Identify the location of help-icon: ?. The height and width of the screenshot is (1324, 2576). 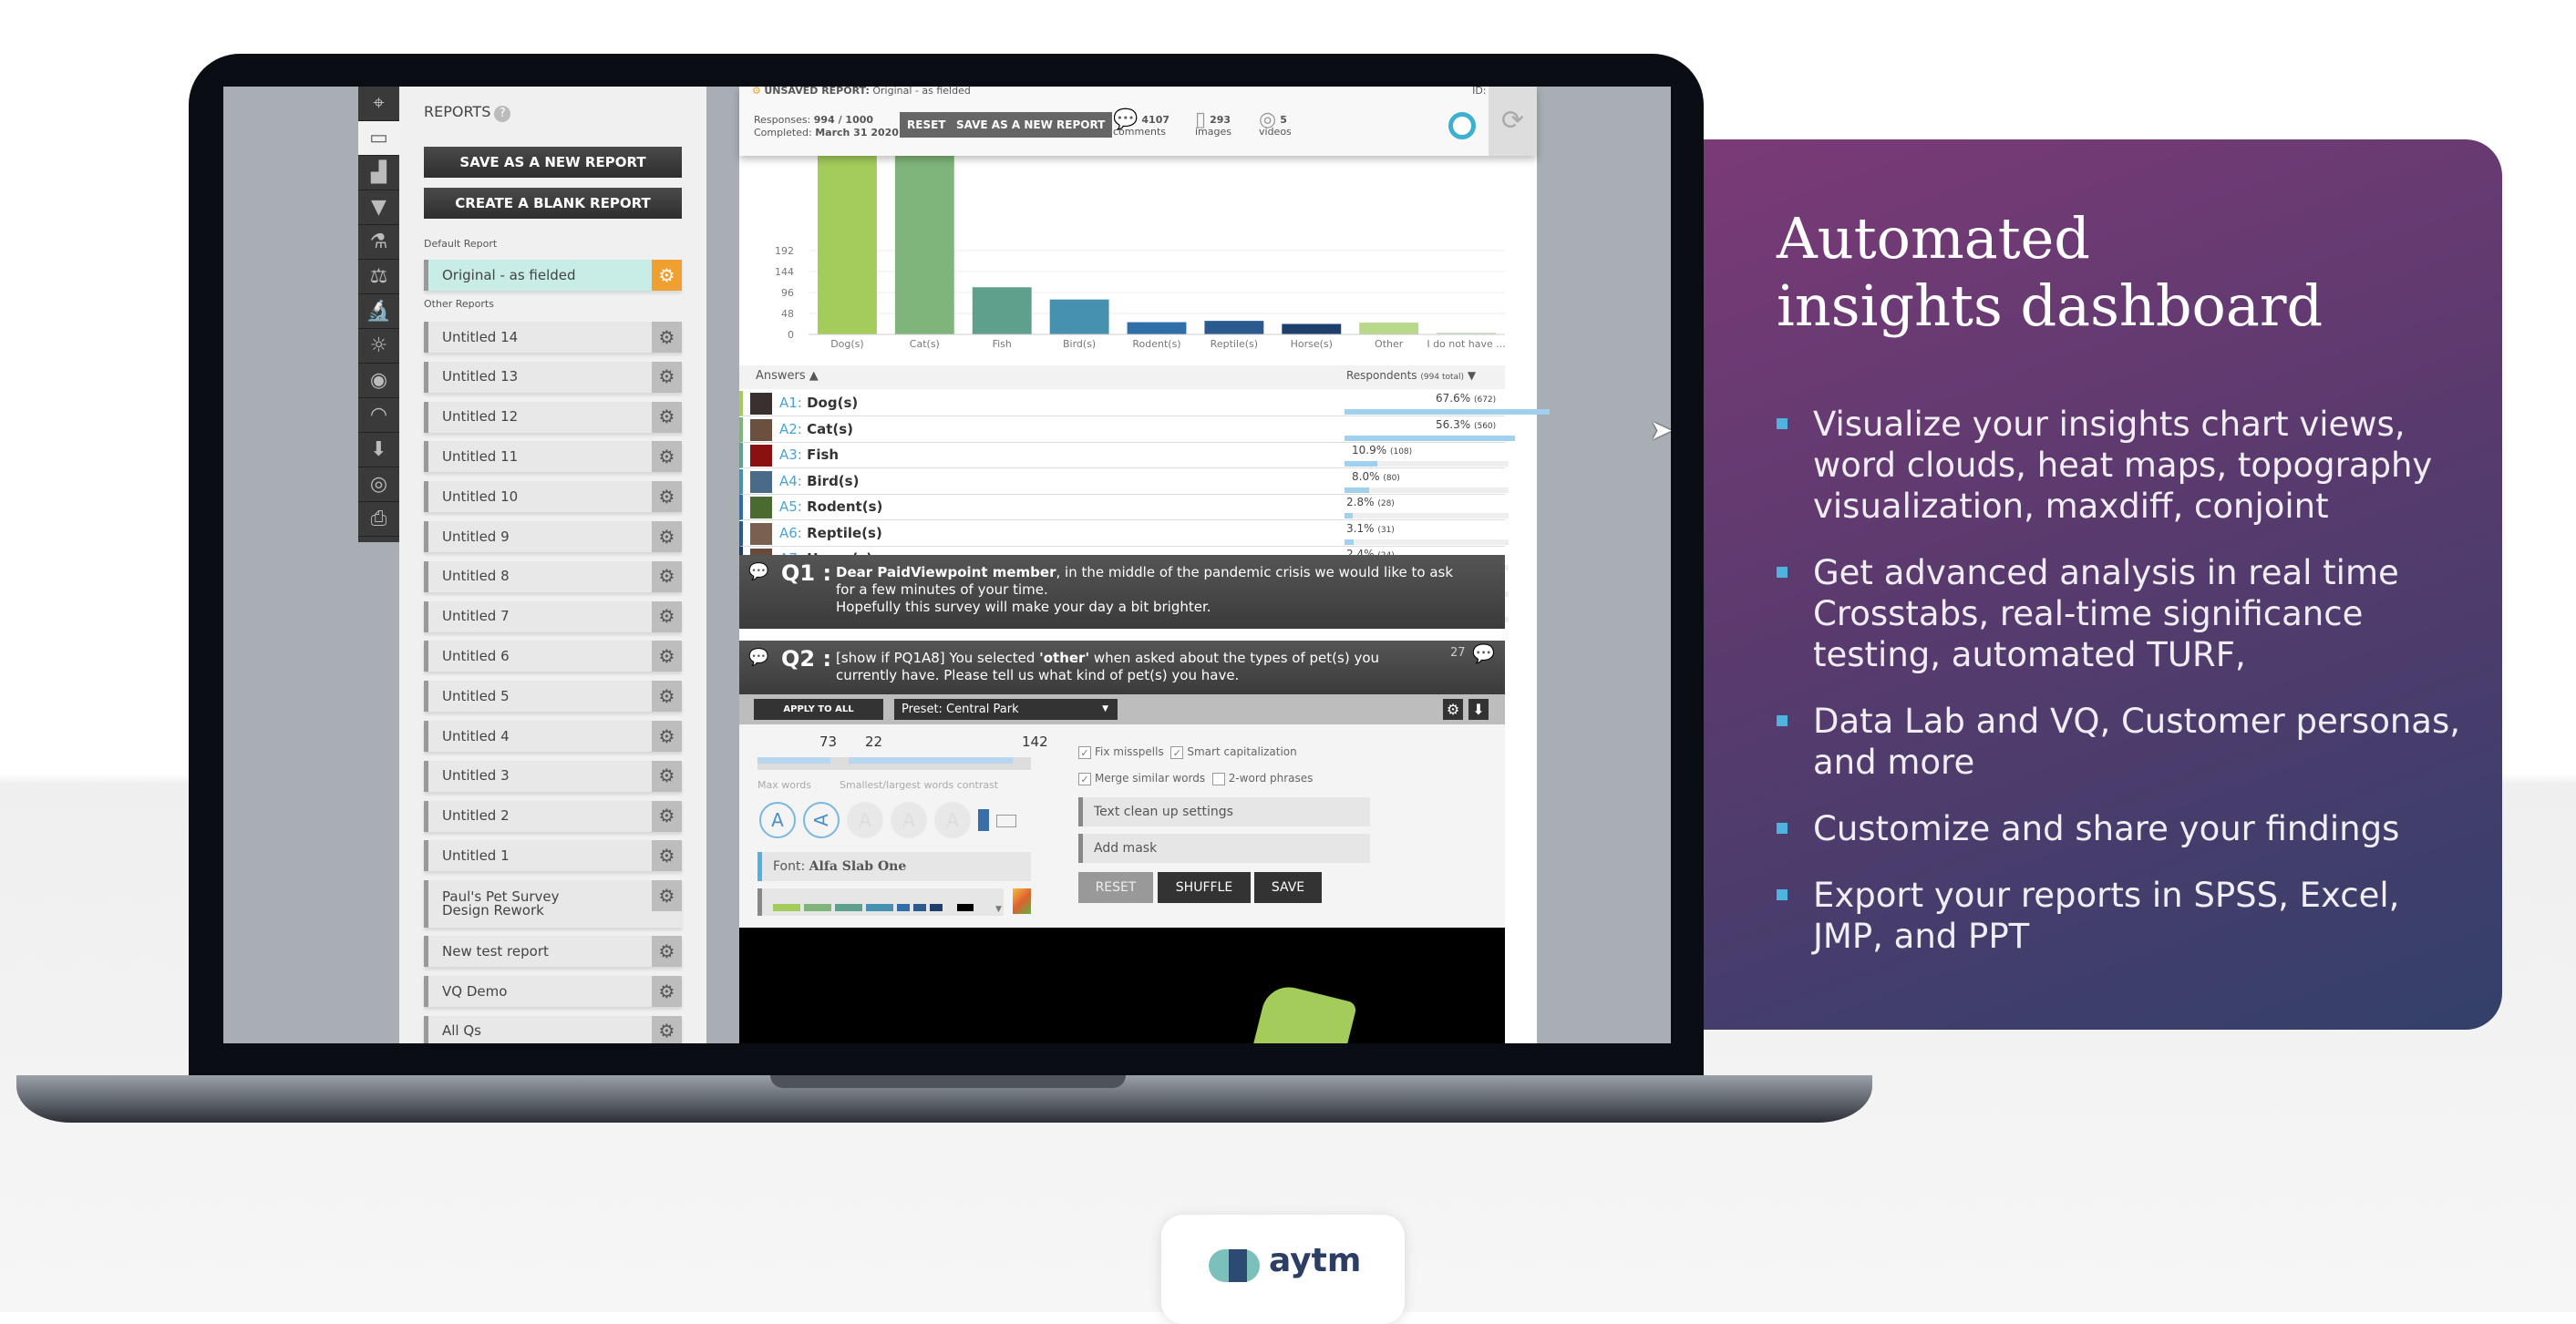
(502, 114).